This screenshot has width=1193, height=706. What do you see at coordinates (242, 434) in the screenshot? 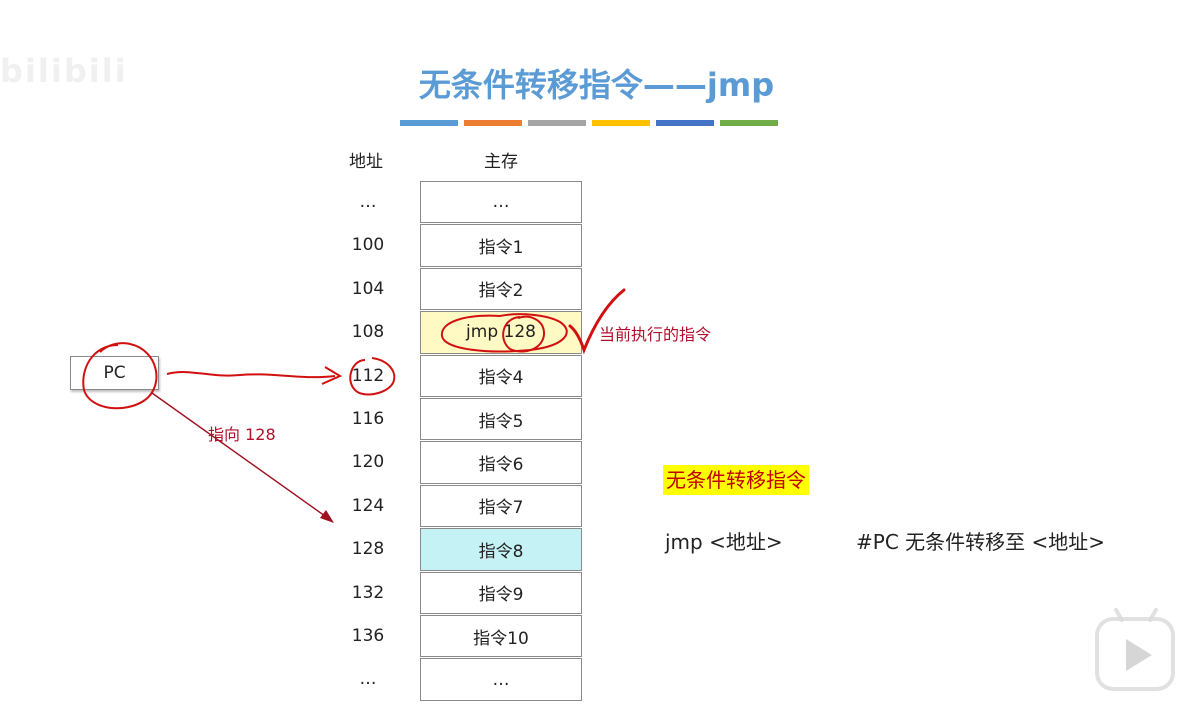
I see `points-to-128-note: 指向 128` at bounding box center [242, 434].